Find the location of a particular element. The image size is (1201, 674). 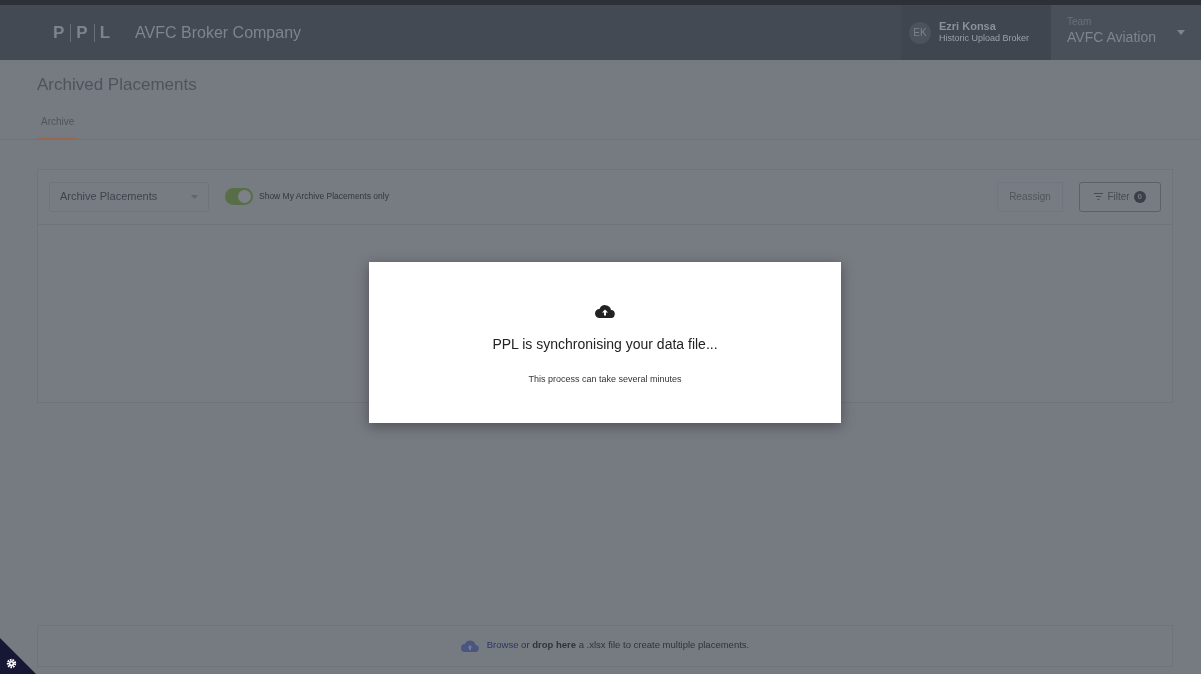

browse-link: Browse is located at coordinates (502, 645).